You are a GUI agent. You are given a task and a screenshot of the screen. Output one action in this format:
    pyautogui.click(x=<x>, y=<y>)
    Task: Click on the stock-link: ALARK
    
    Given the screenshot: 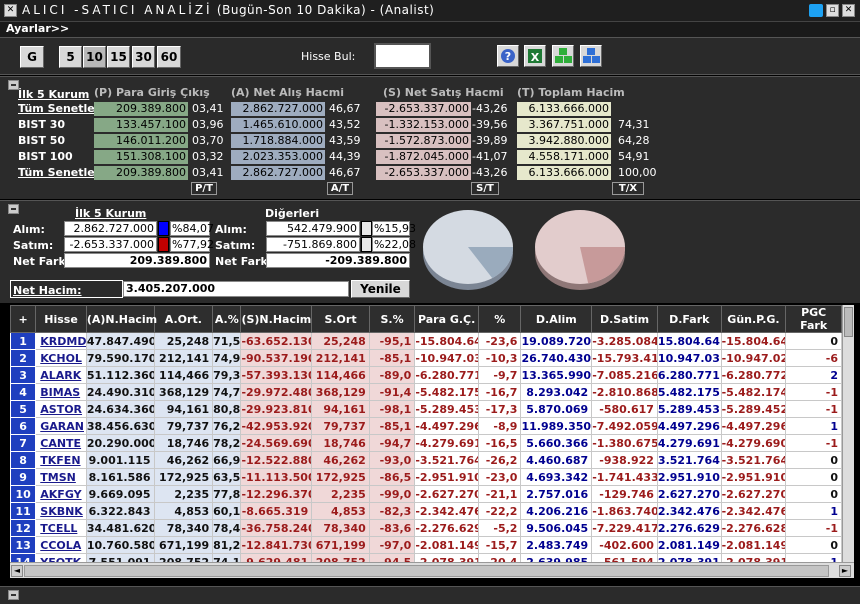 What is the action you would take?
    pyautogui.click(x=61, y=375)
    